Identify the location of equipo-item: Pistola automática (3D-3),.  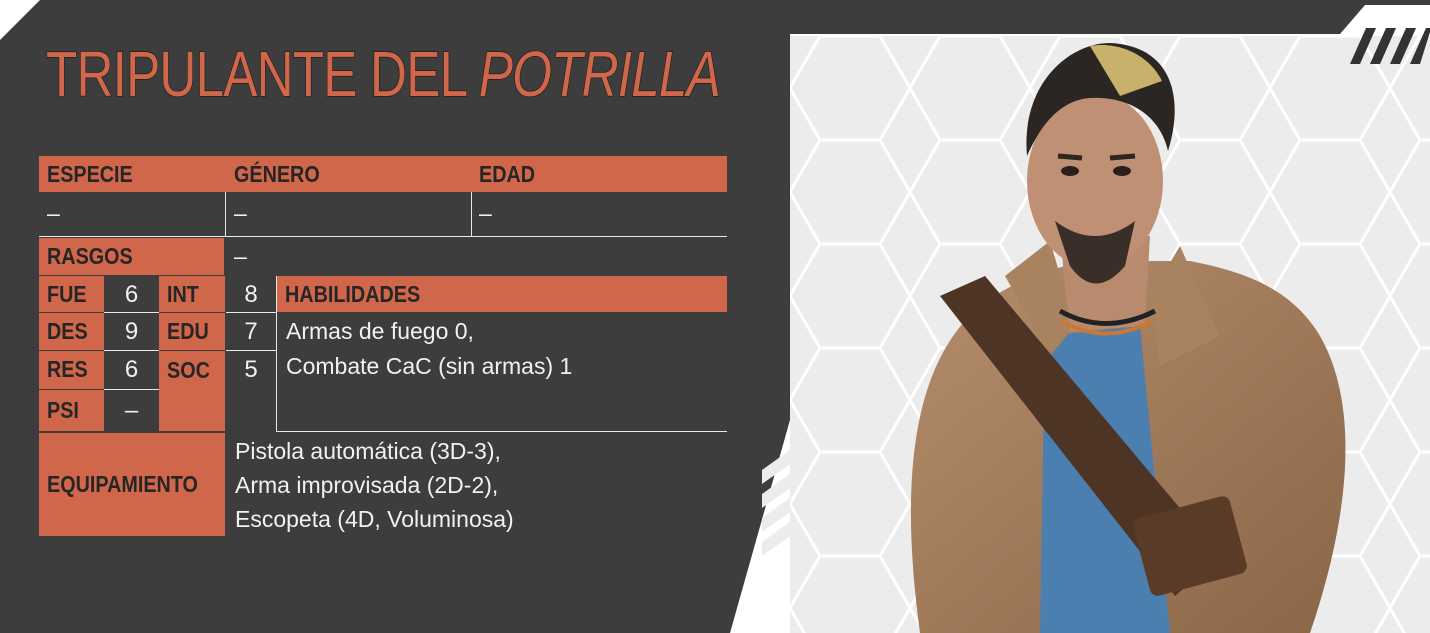
(368, 451).